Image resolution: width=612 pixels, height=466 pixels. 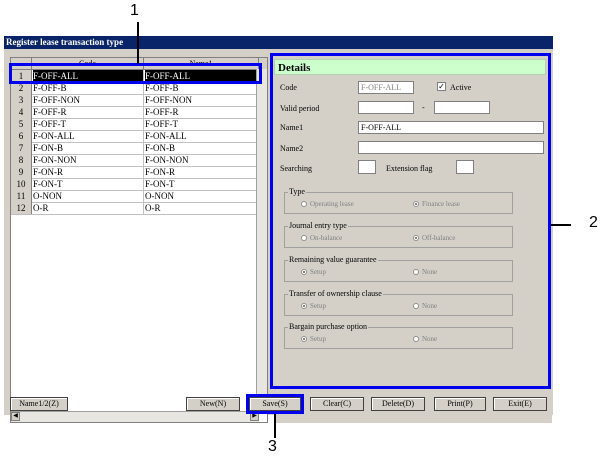 What do you see at coordinates (21, 208) in the screenshot?
I see `row-number: 12` at bounding box center [21, 208].